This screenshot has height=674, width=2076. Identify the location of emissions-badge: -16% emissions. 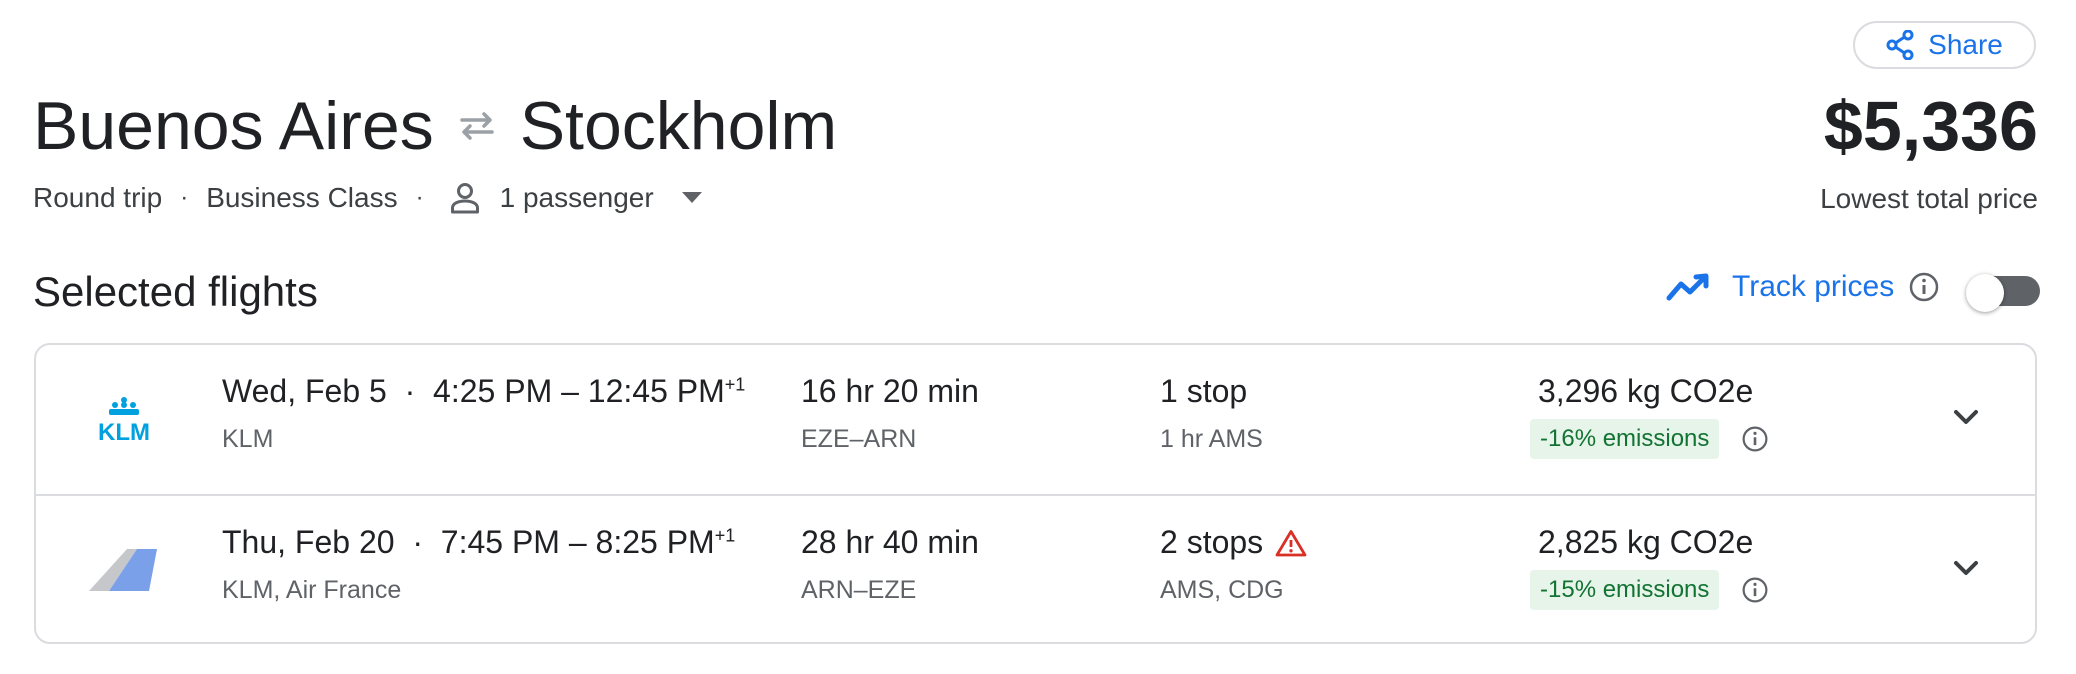
(1625, 439).